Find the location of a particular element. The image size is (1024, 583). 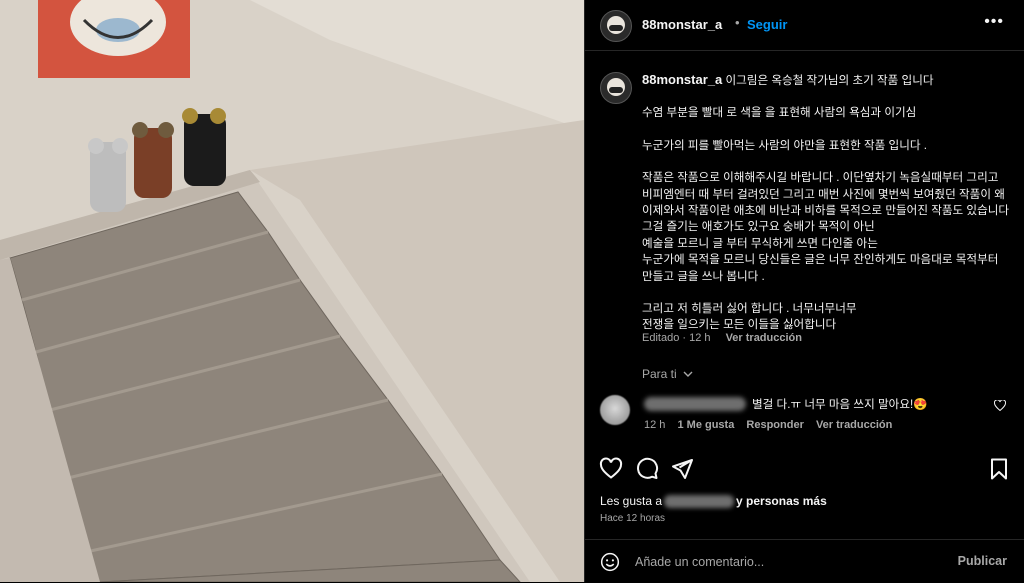

caption-line: 이제와서 작품이란 애초에 비난과 비하를 목적으로 만들어진 작품도 있습니다 is located at coordinates (826, 211).